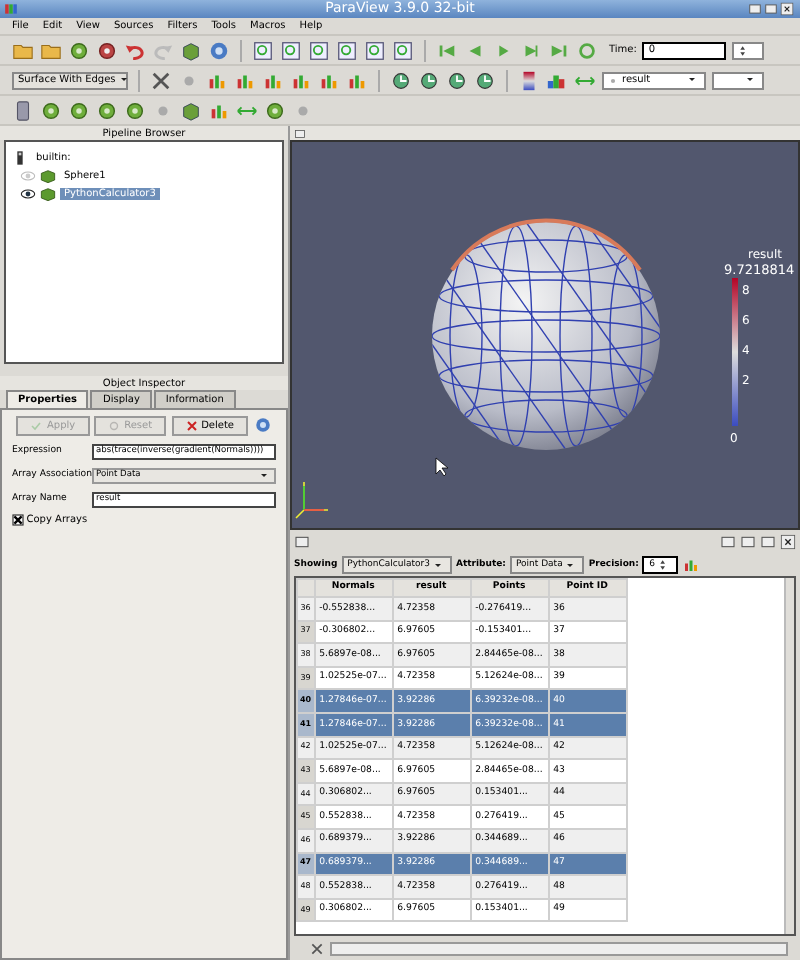 The height and width of the screenshot is (960, 800). I want to click on delete-icon, so click(191, 426).